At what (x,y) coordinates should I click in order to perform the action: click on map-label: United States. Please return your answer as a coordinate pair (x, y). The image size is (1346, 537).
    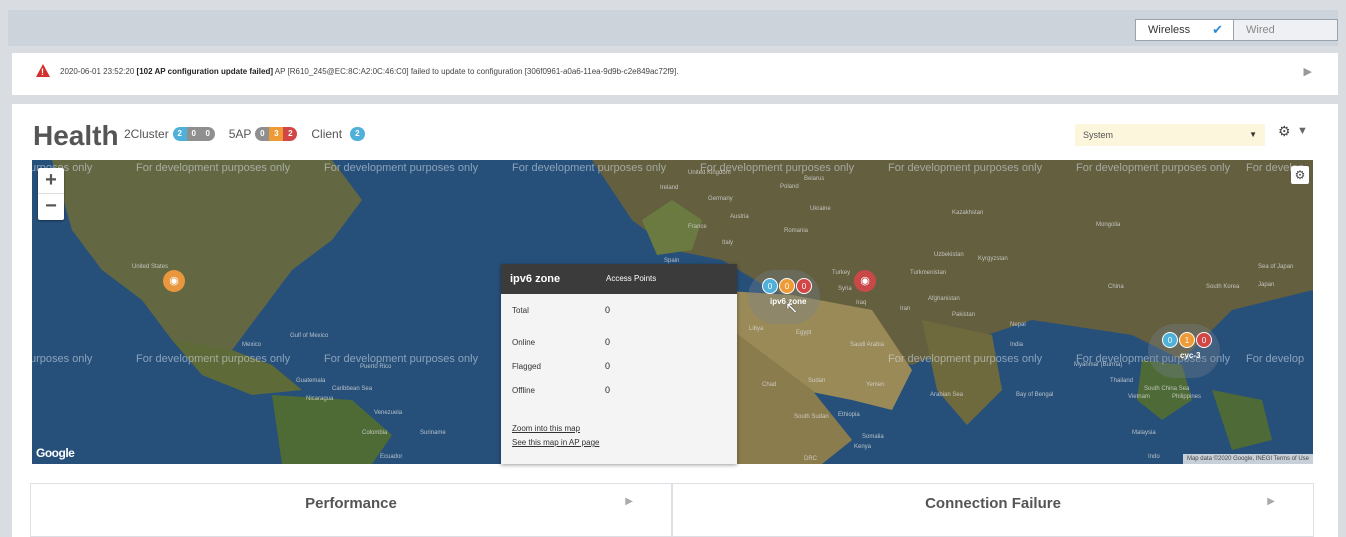
    Looking at the image, I should click on (150, 267).